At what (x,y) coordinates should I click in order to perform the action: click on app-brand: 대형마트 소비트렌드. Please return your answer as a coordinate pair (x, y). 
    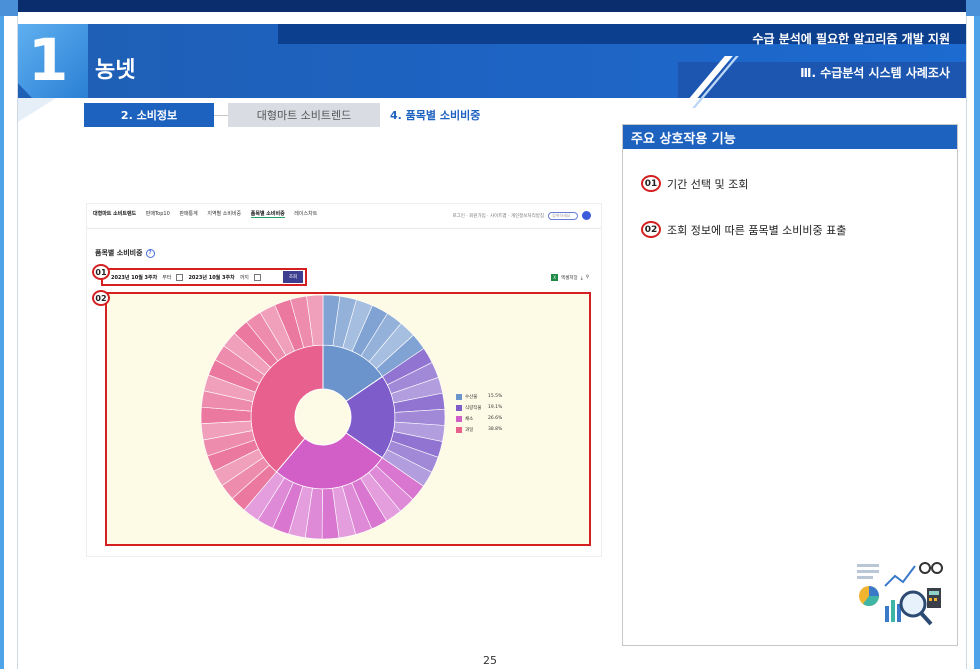
    Looking at the image, I should click on (114, 214).